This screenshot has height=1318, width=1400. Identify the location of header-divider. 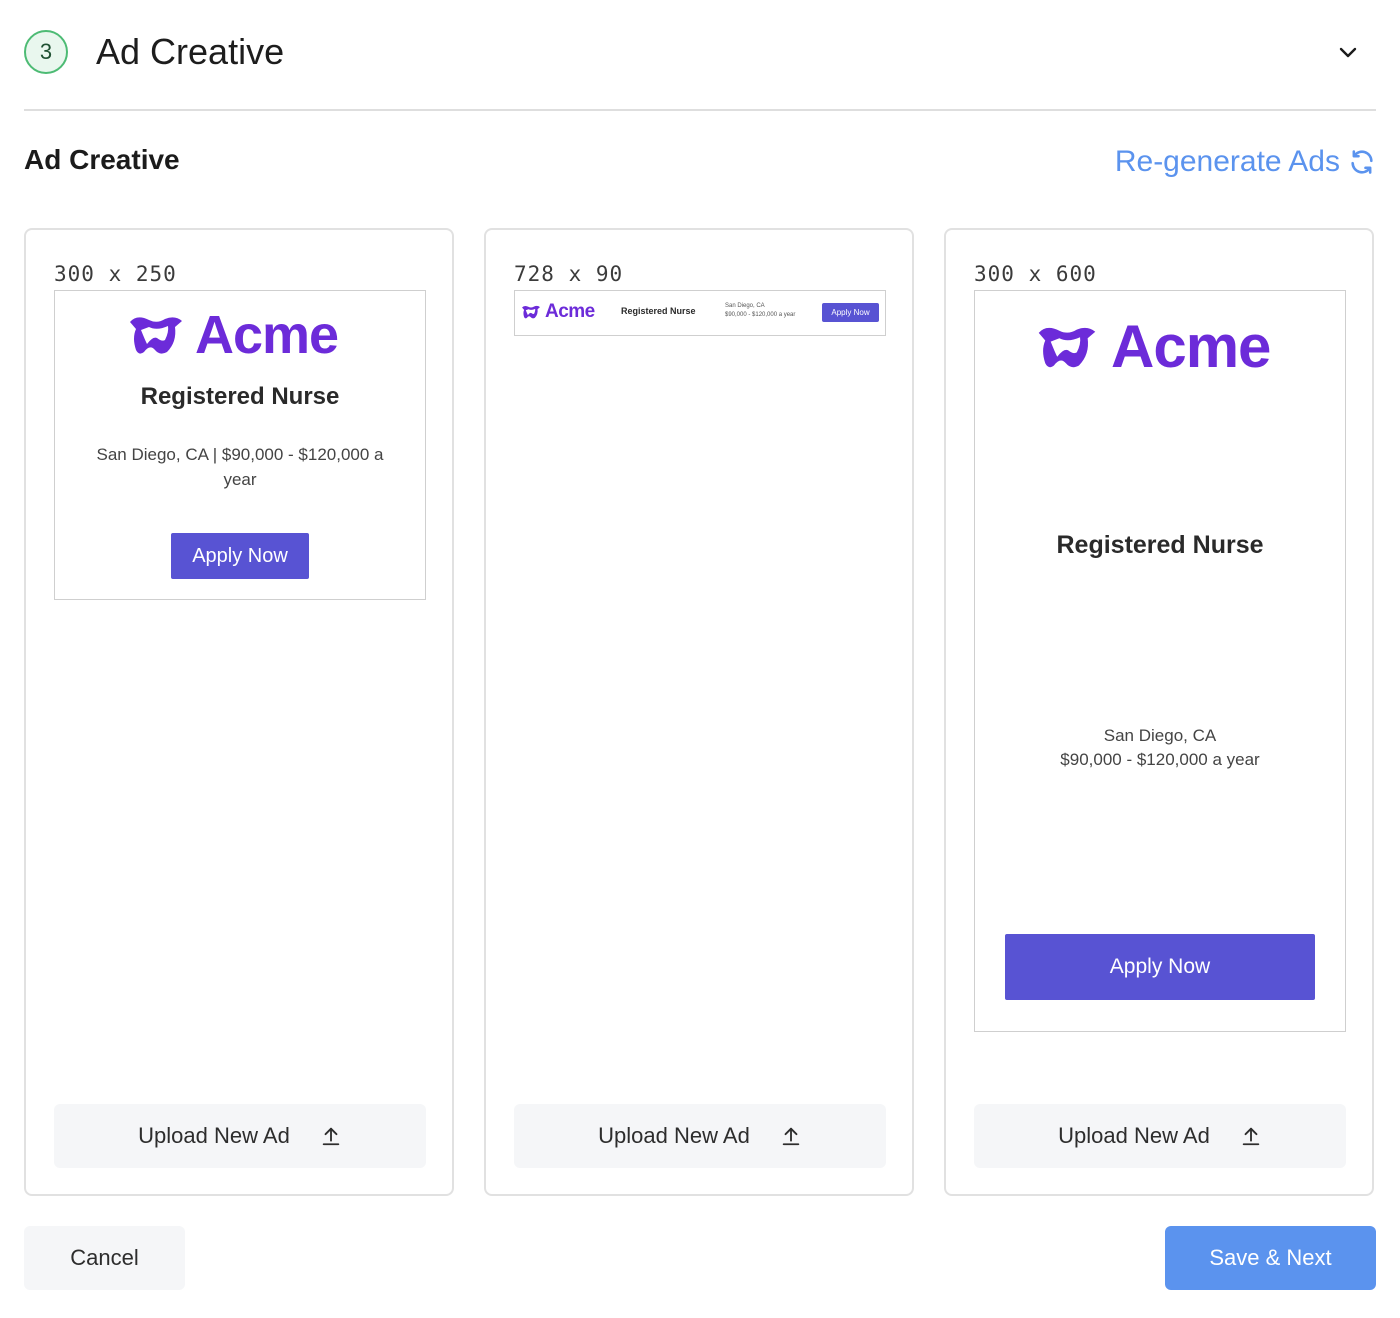
(700, 110).